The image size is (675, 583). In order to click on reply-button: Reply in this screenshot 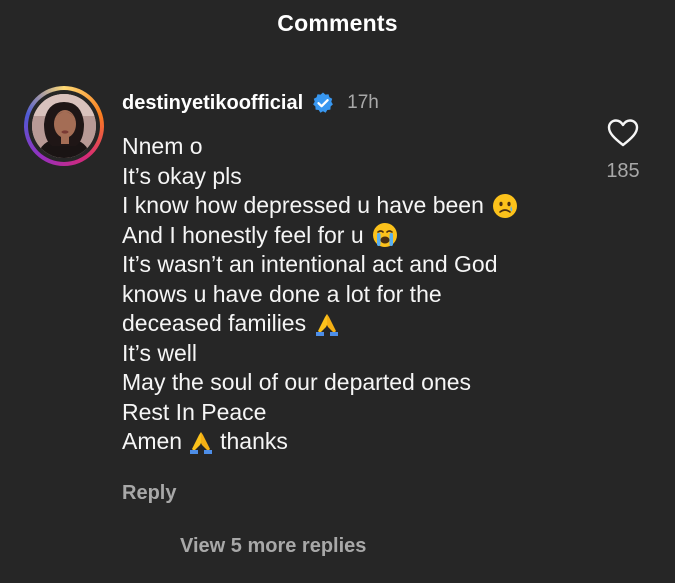, I will do `click(149, 493)`.